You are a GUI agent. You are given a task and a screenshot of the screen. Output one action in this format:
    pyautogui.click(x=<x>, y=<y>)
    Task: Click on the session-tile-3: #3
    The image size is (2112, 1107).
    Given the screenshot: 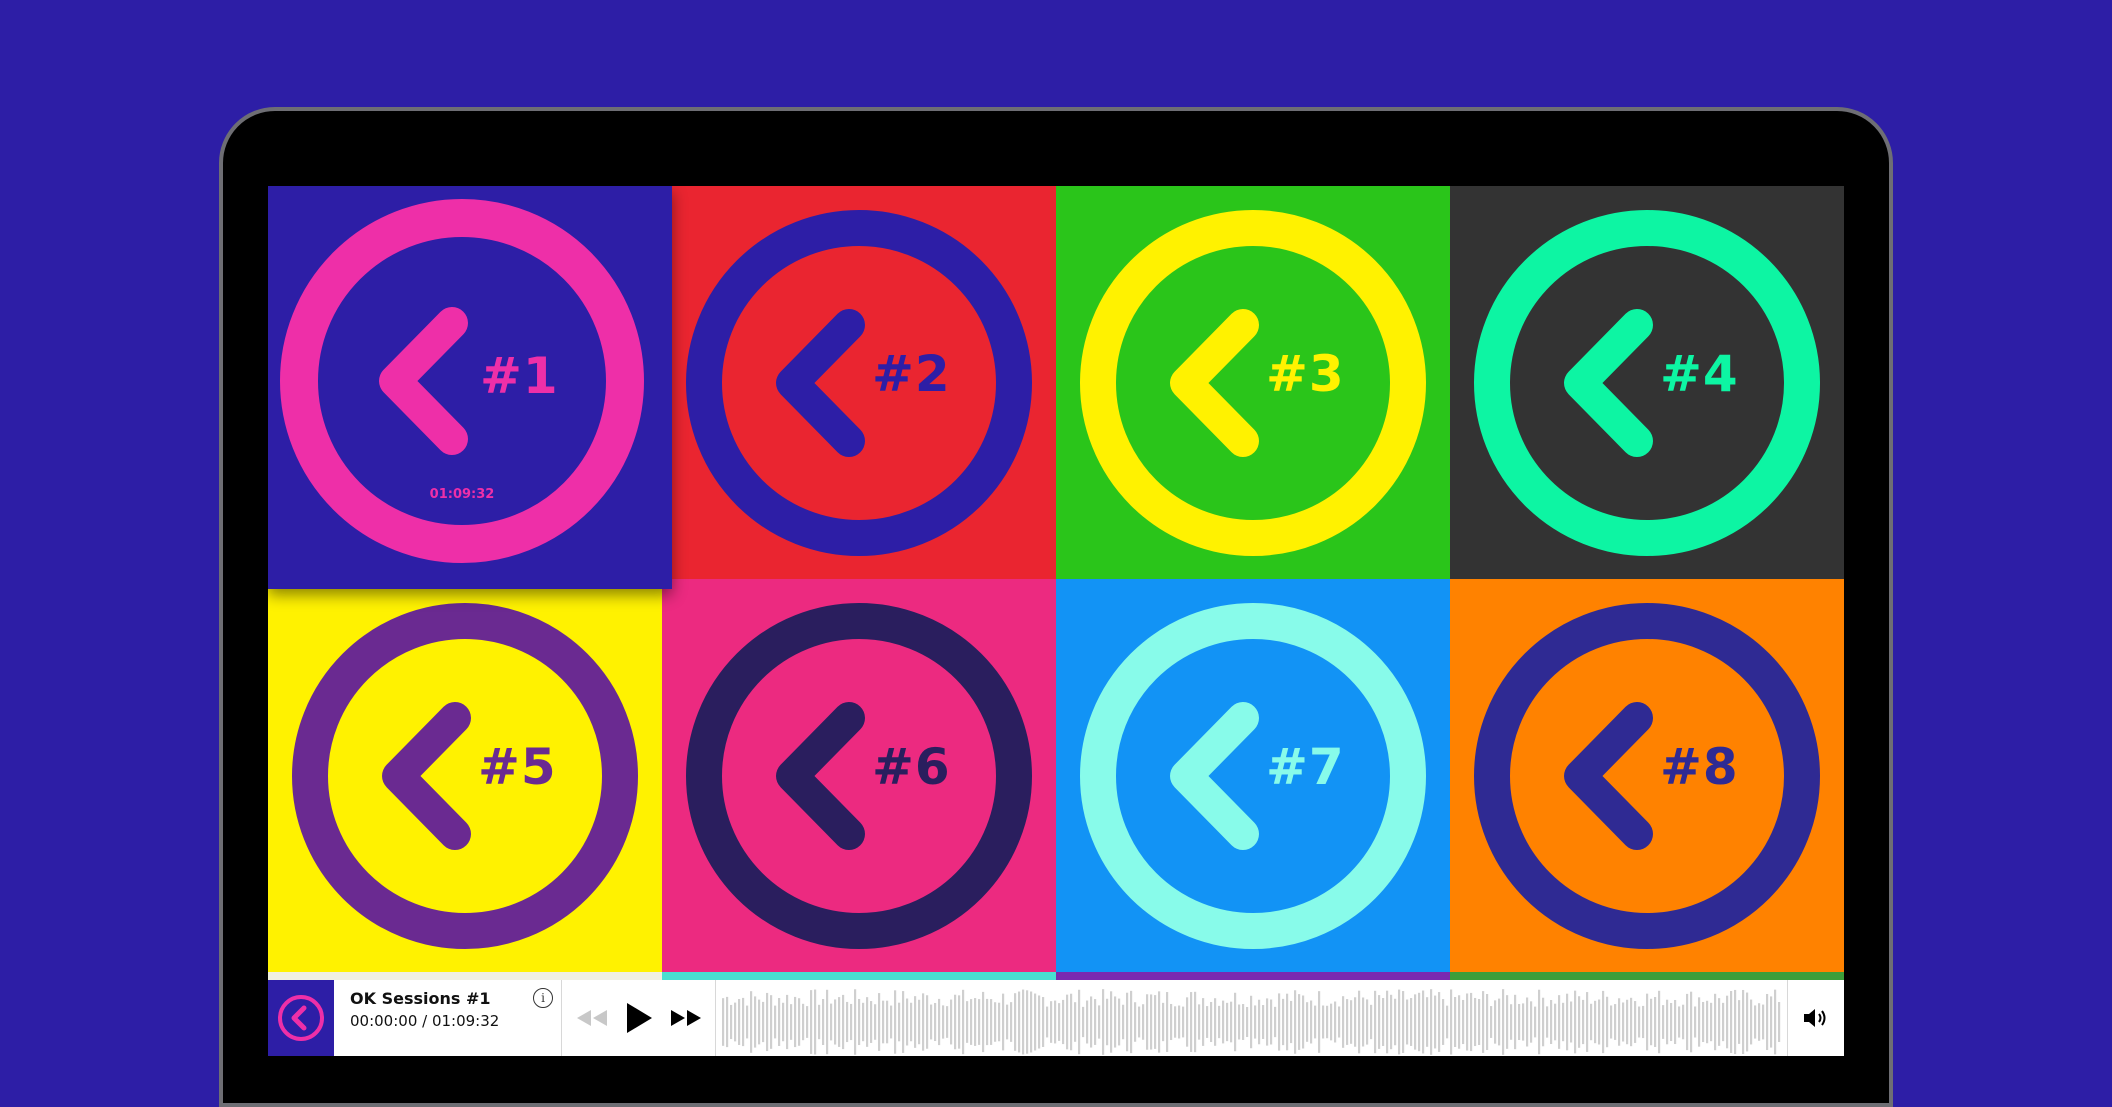 What is the action you would take?
    pyautogui.click(x=1253, y=382)
    